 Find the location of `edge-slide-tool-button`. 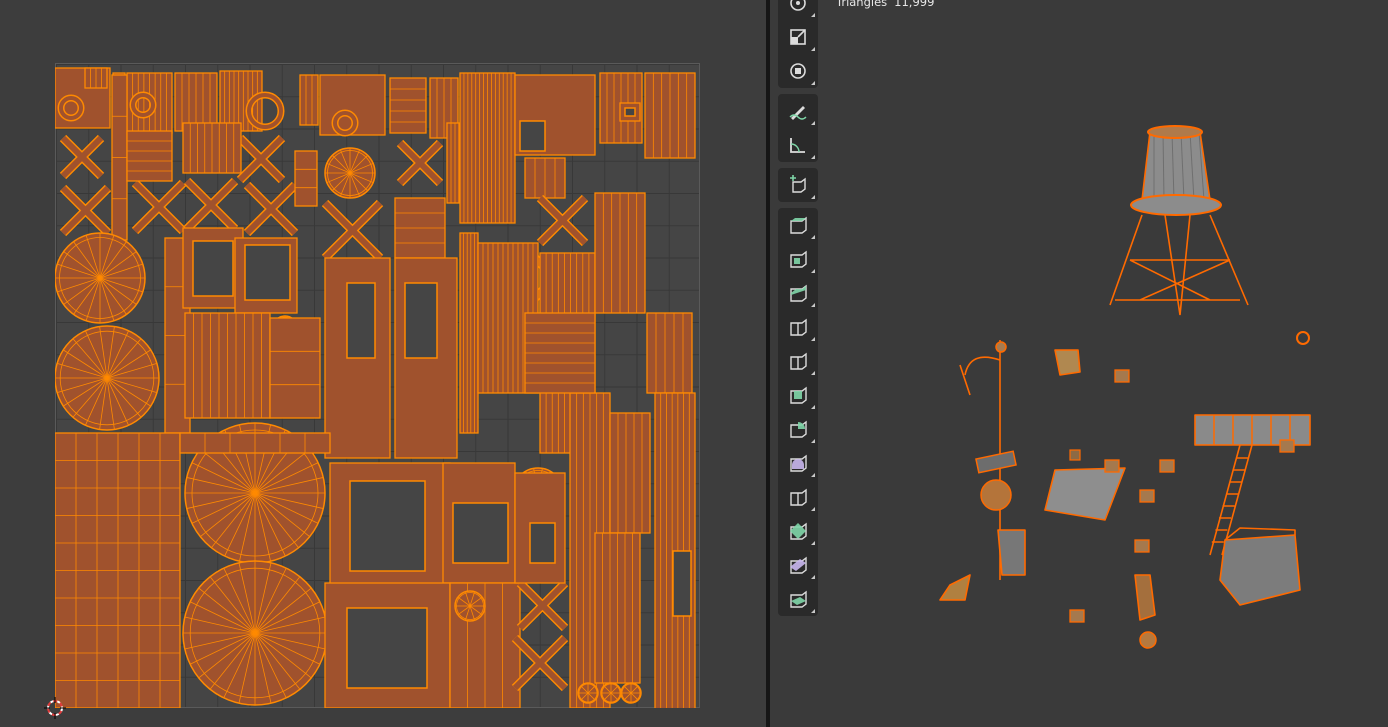

edge-slide-tool-button is located at coordinates (798, 497).